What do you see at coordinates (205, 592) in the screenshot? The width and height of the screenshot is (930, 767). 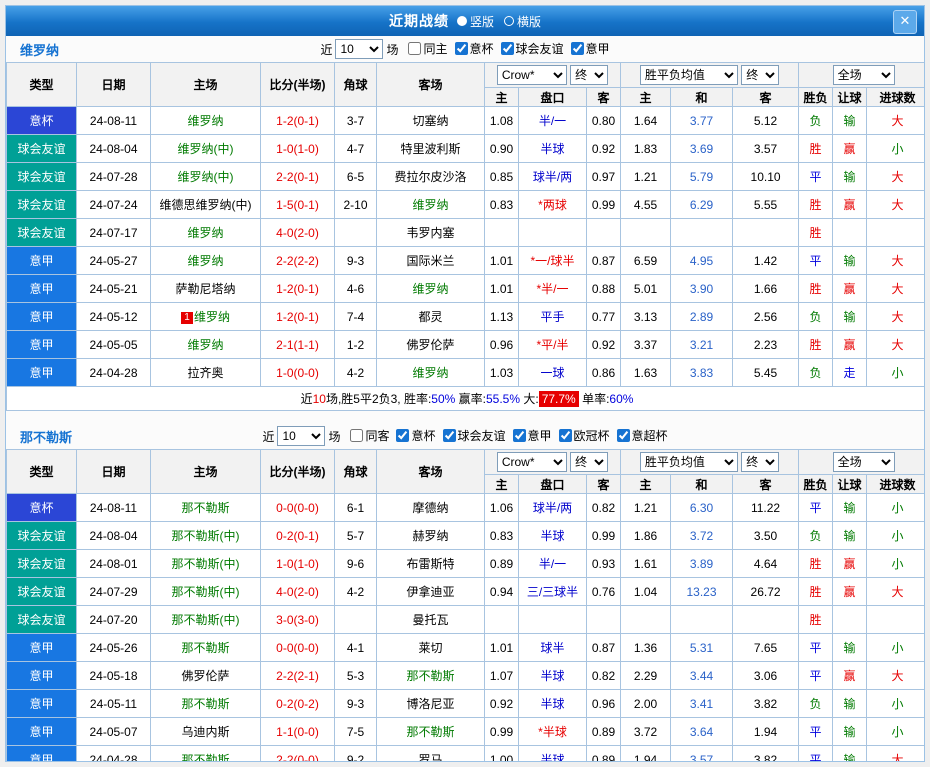 I see `home-team-name: 那不勒斯(中)` at bounding box center [205, 592].